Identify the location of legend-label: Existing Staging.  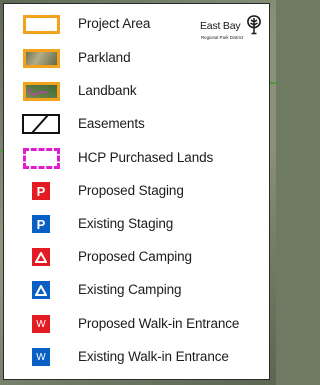
(126, 223).